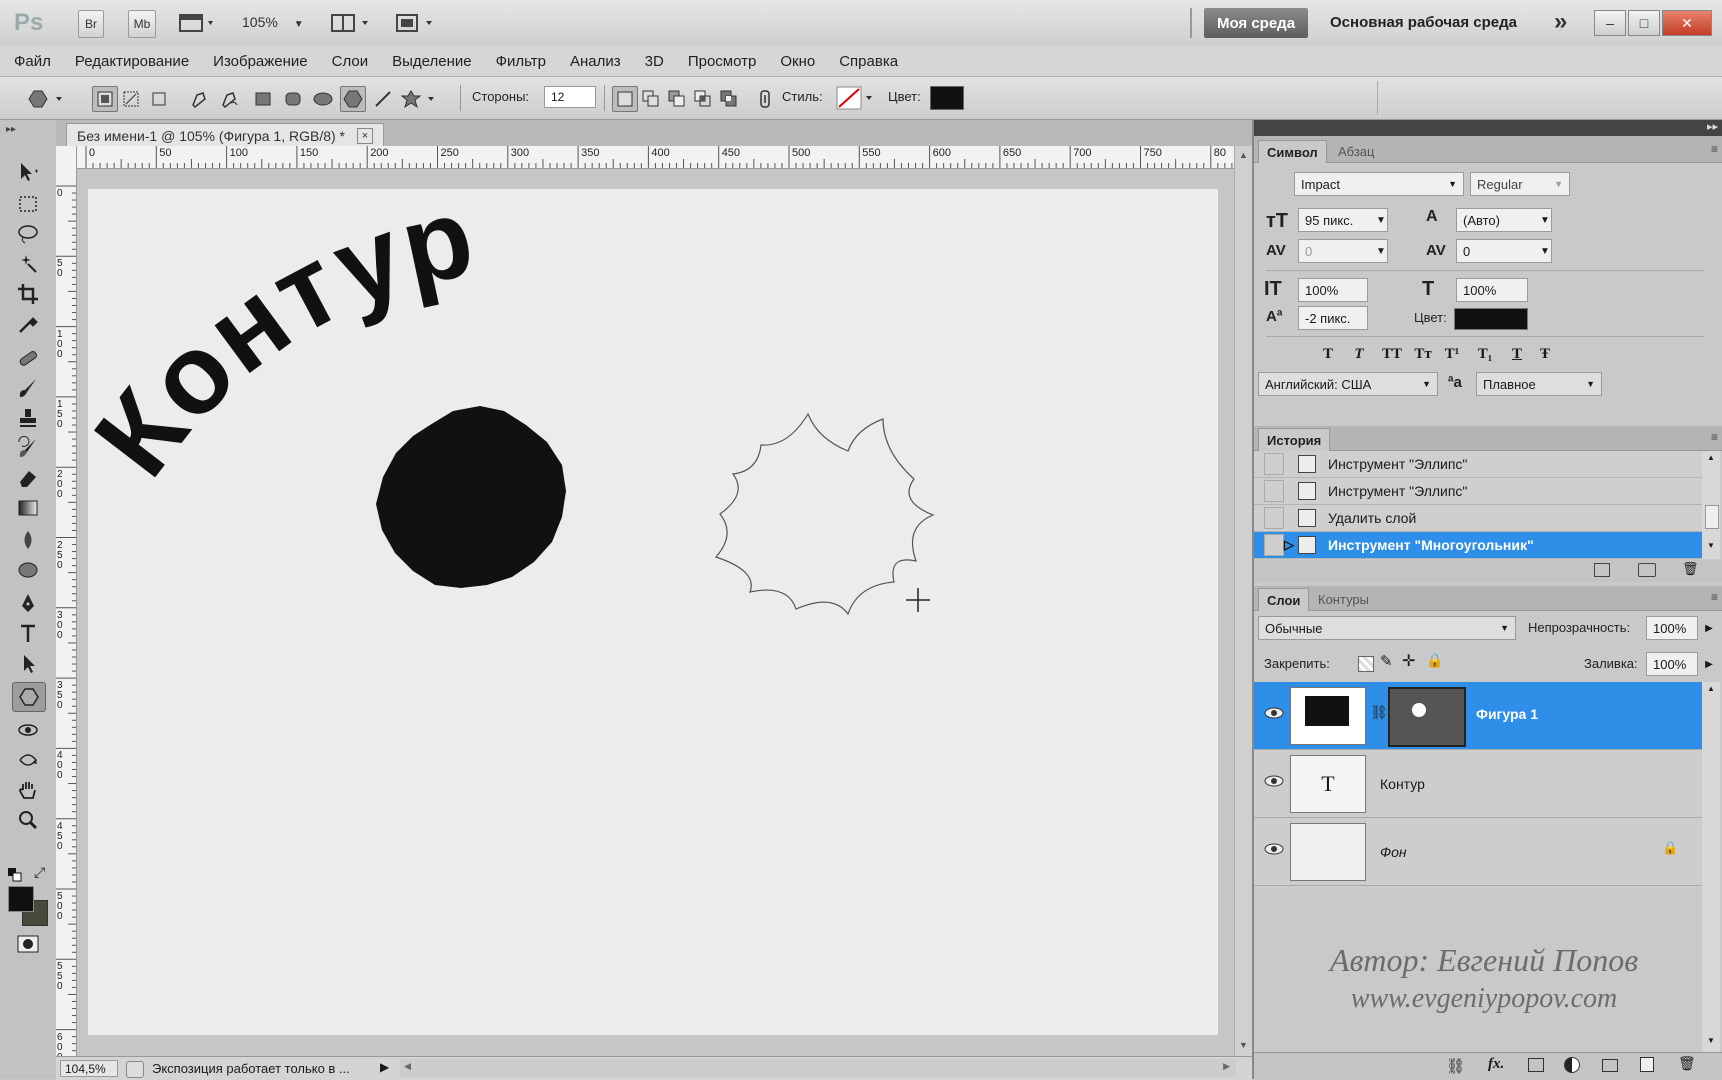 This screenshot has height=1080, width=1722. Describe the element at coordinates (1602, 570) in the screenshot. I see `new-document-from-state-icon` at that location.